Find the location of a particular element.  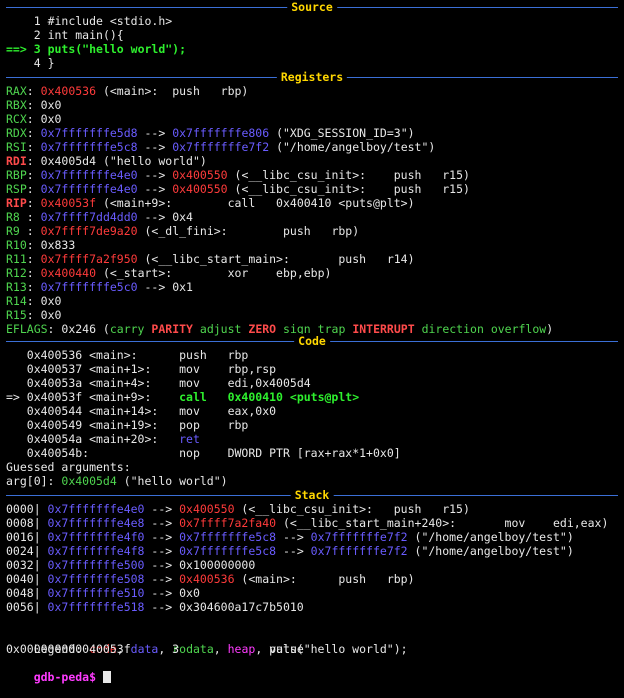

register-value: 0x7fffffffe5c0 is located at coordinates (89, 287).